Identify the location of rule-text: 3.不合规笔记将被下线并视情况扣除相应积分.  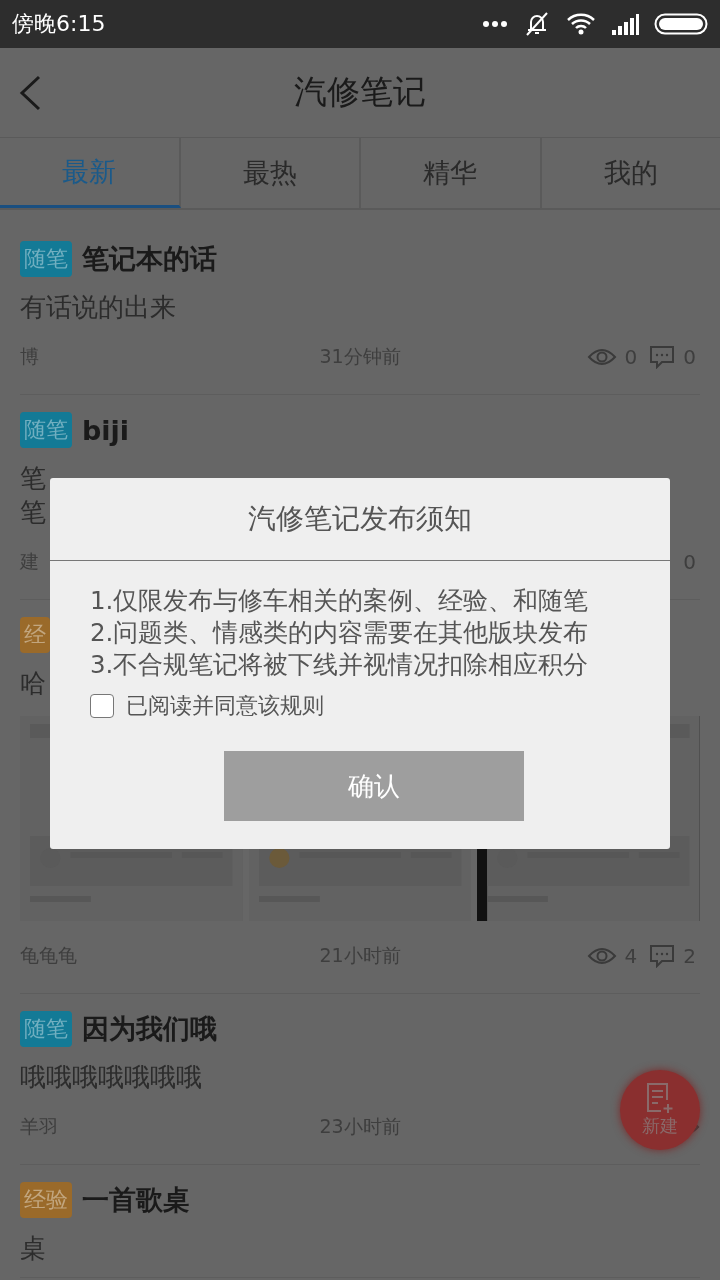
(339, 665).